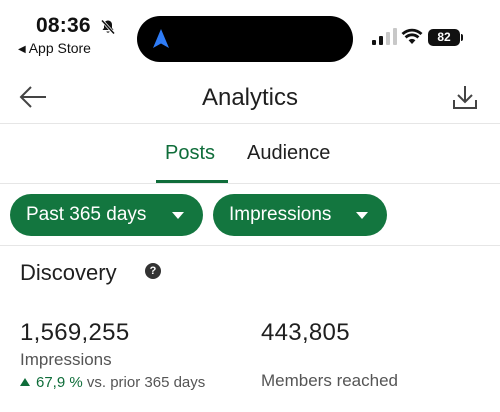 The width and height of the screenshot is (500, 412). I want to click on section-title-discovery: Discovery, so click(68, 272).